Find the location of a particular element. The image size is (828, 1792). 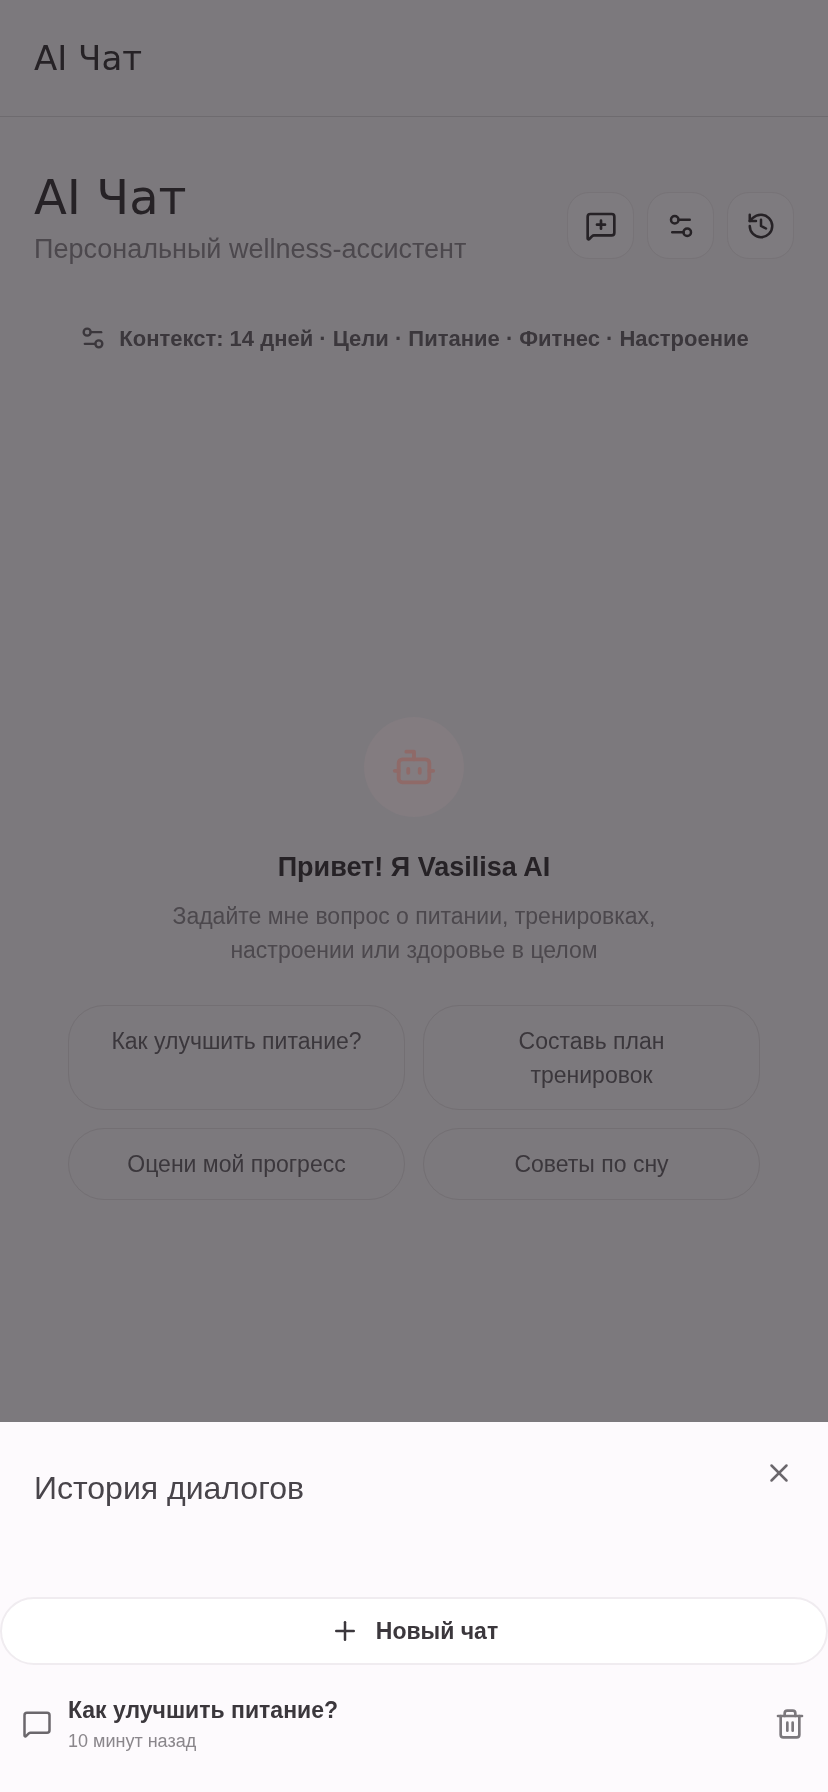

welcome-title: Привет! Я Vasilisa AI is located at coordinates (414, 867).